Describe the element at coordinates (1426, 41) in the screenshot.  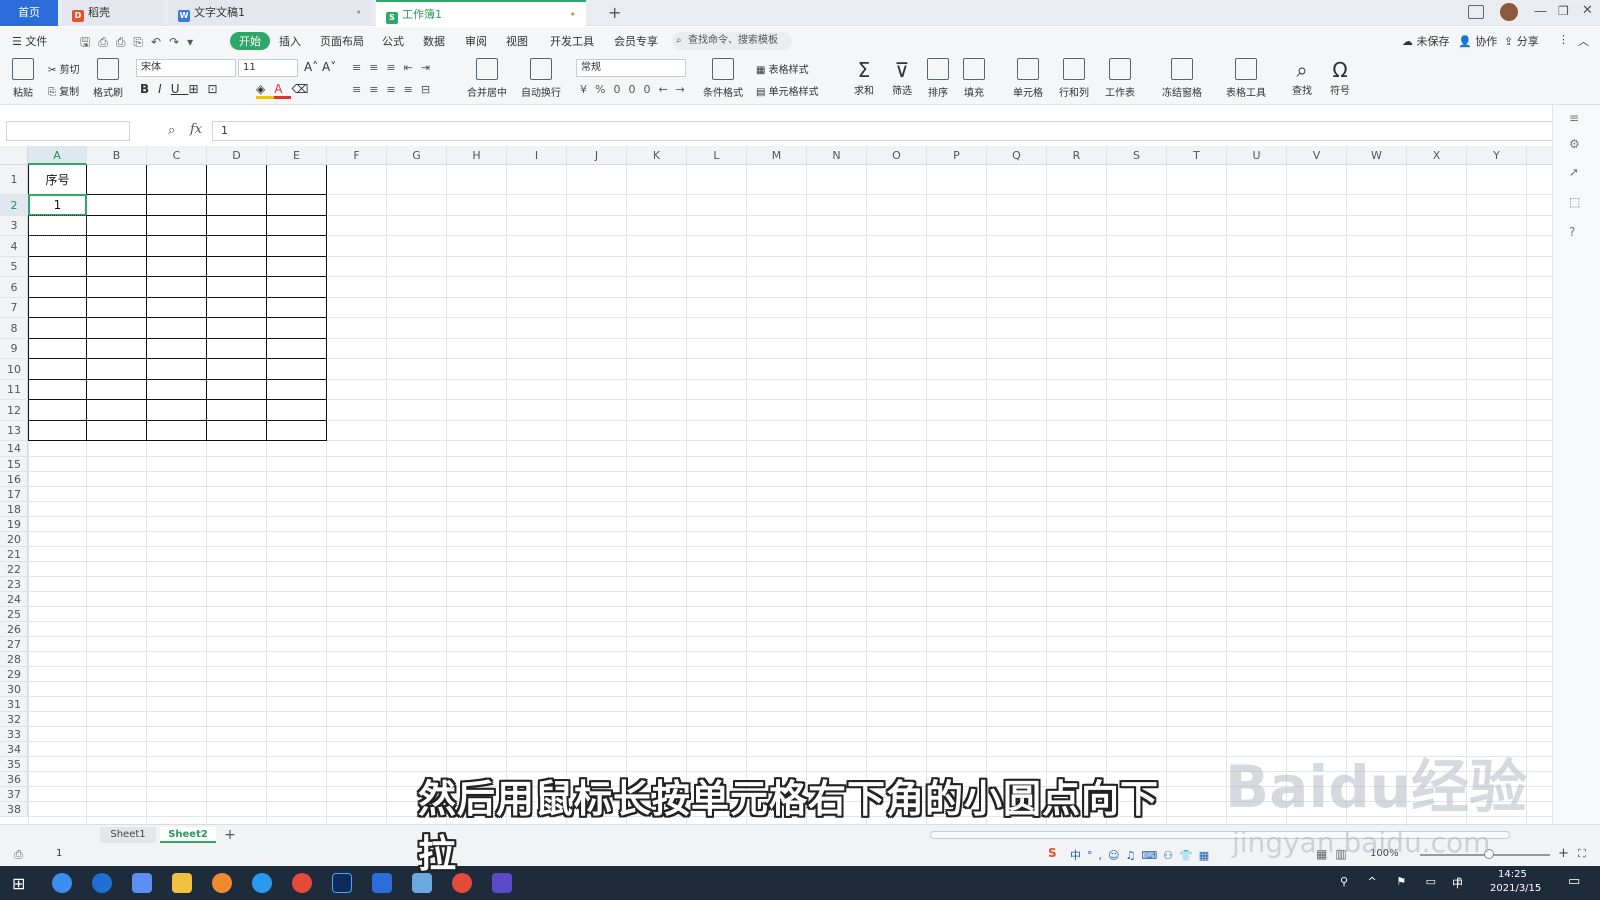
I see `unsaved-status: ☁ 未保存` at that location.